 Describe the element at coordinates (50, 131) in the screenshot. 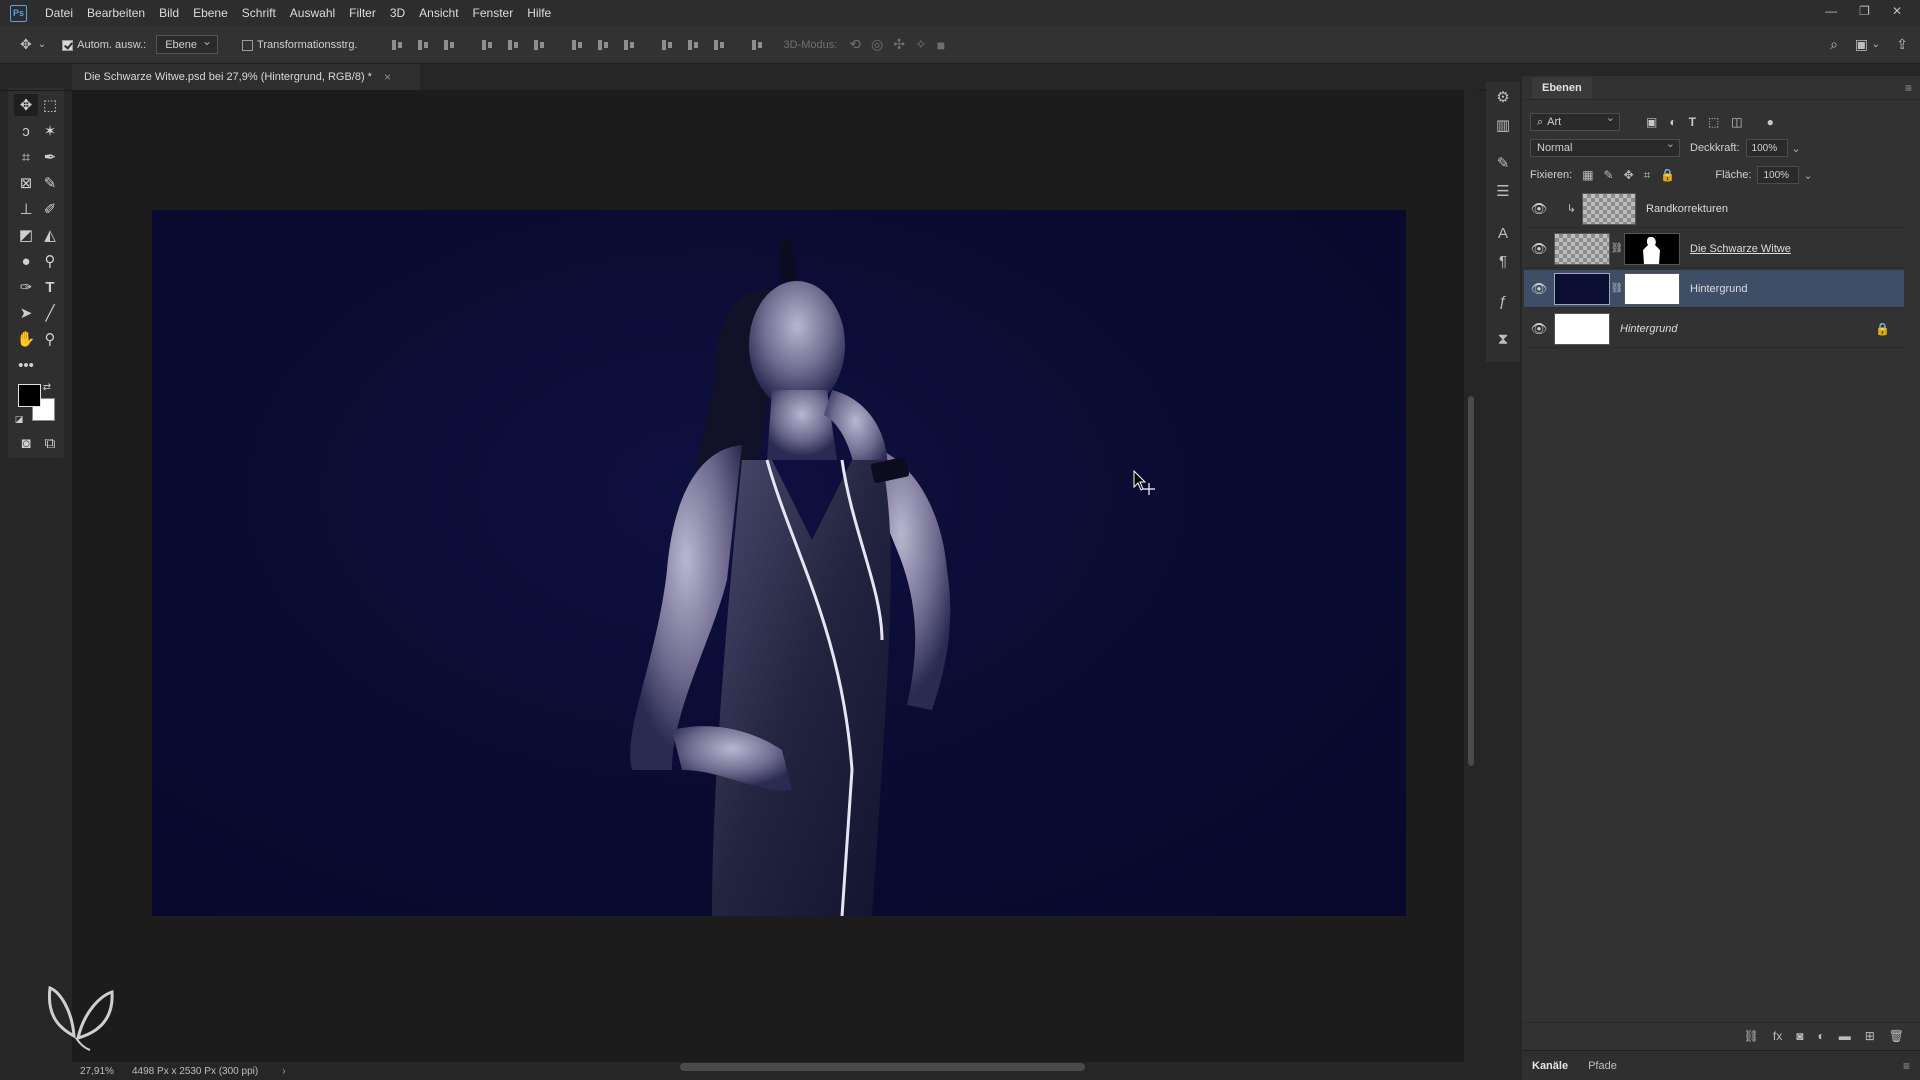

I see `magic-wand-tool-icon: ✶` at that location.